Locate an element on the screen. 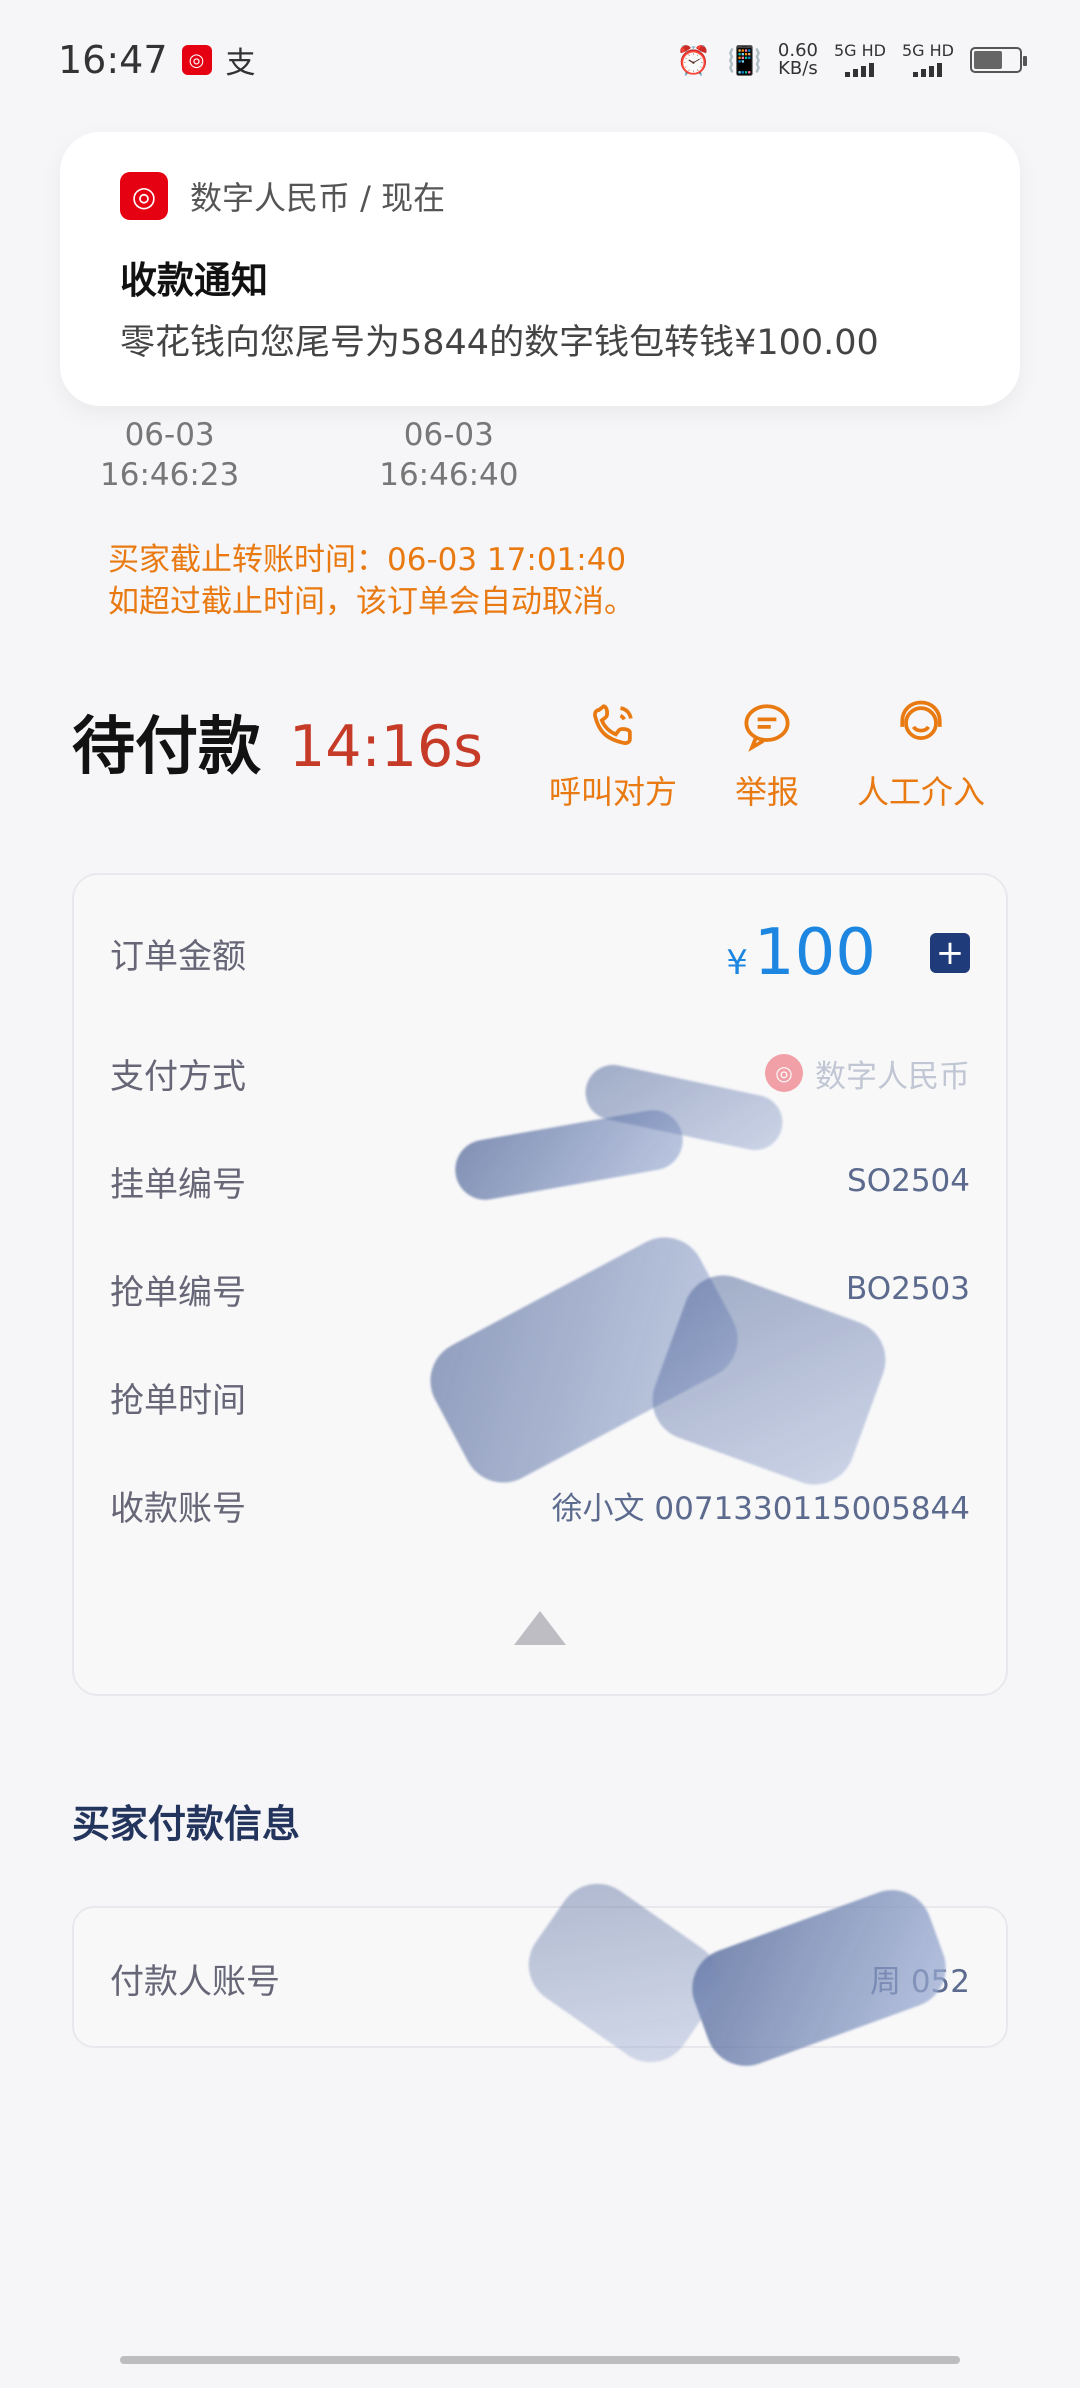 The width and height of the screenshot is (1080, 2388). time-stamp-time: 16:46:23 is located at coordinates (170, 475).